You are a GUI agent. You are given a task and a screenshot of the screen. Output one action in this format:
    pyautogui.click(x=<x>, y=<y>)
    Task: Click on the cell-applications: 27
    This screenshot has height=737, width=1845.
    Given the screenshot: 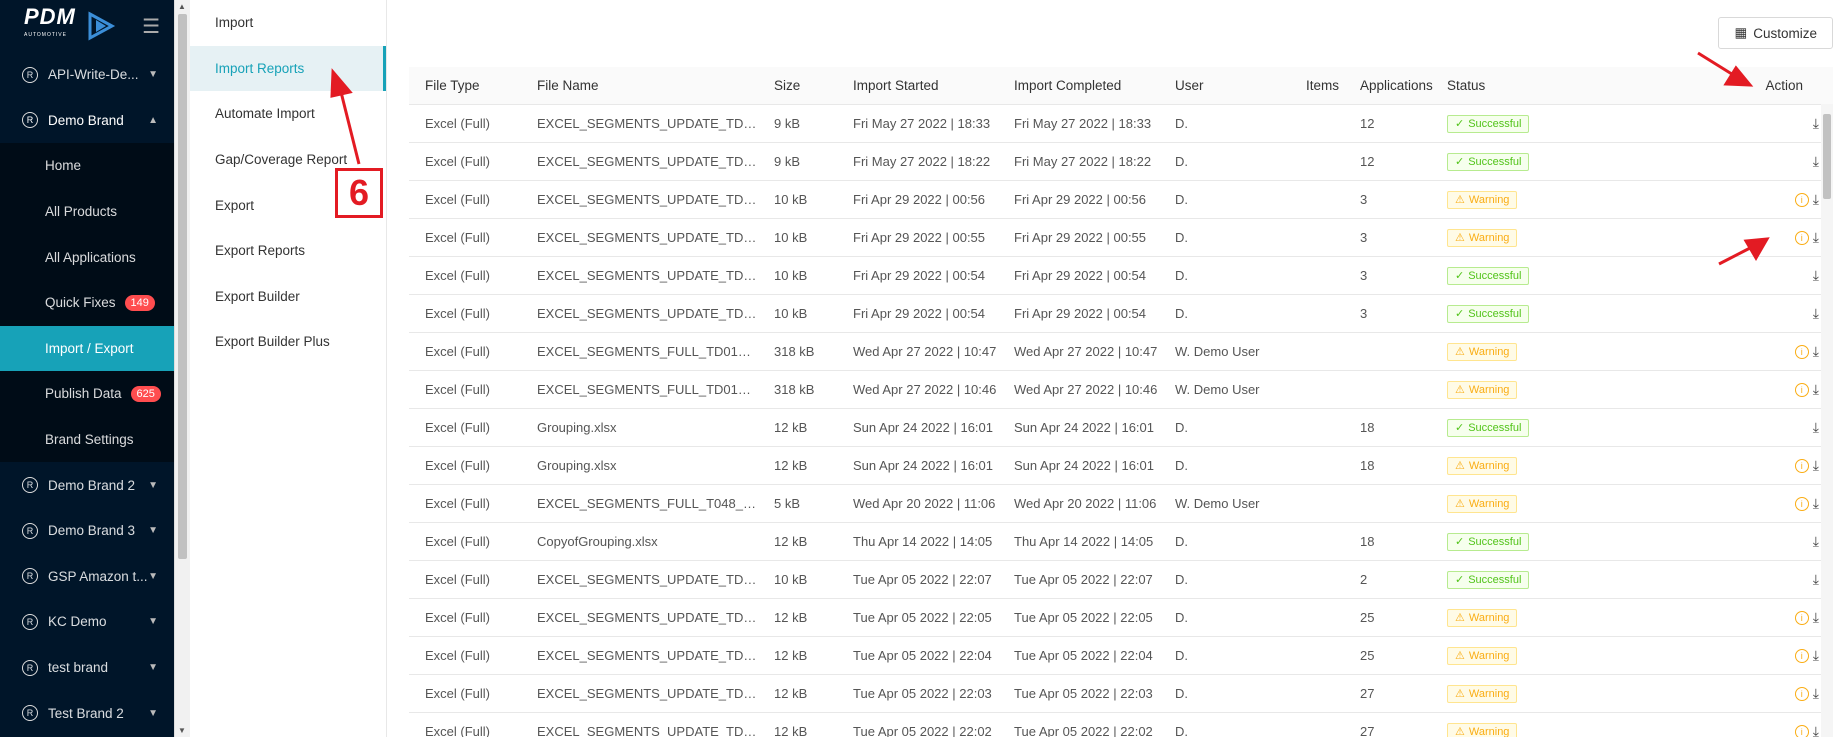 What is the action you would take?
    pyautogui.click(x=1387, y=693)
    